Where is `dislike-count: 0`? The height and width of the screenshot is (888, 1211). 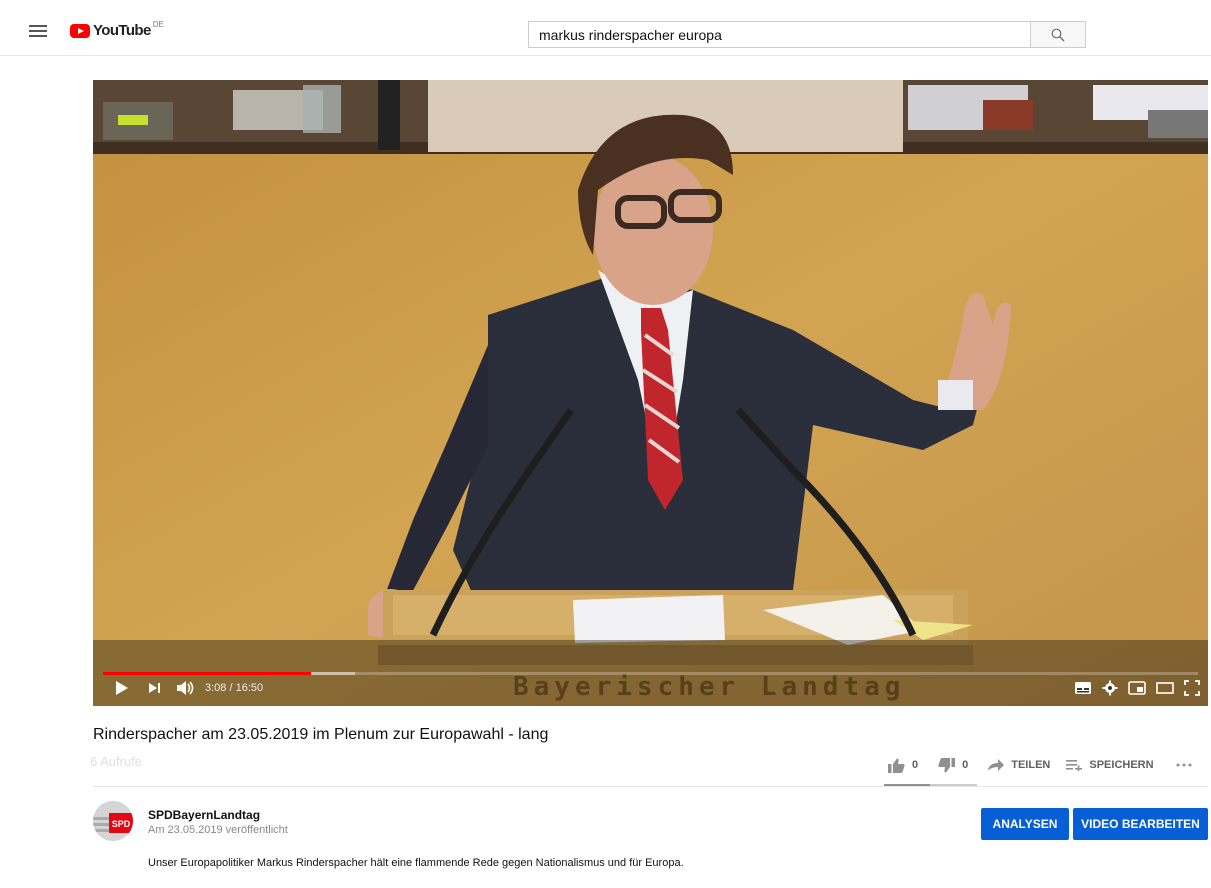 dislike-count: 0 is located at coordinates (965, 765).